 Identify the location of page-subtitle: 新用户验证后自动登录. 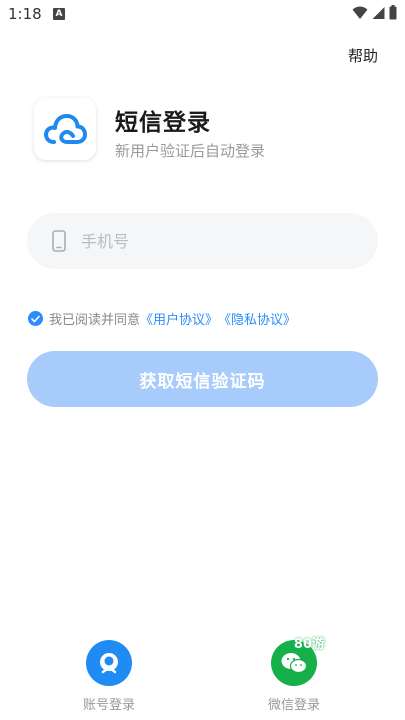
(190, 151).